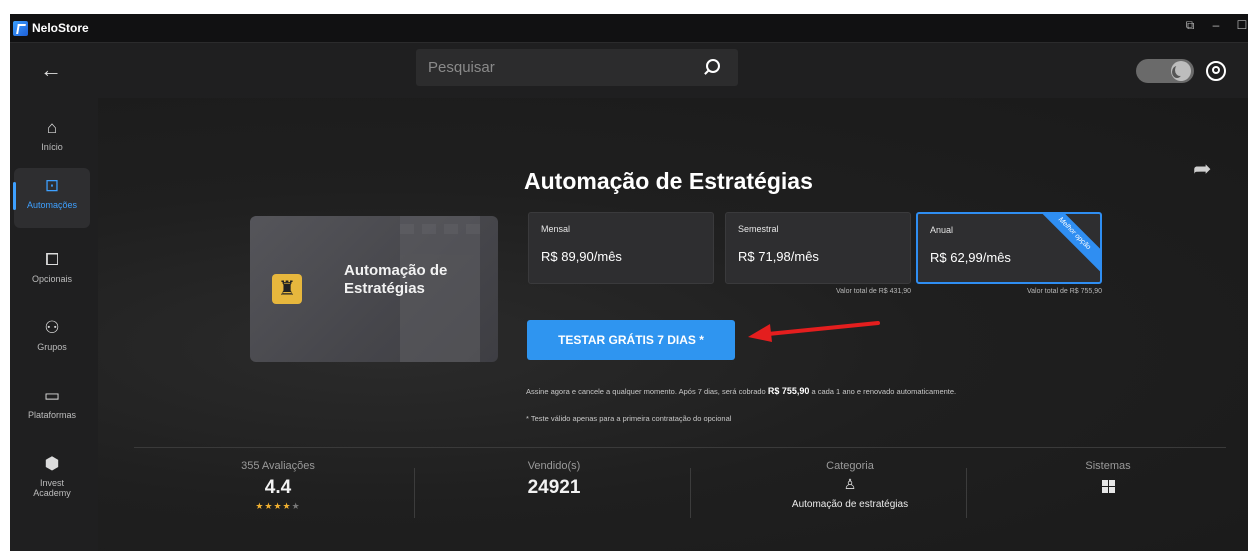  Describe the element at coordinates (1009, 248) in the screenshot. I see `plan-anual: Anual R$ 62,99/mês Melhor opção` at that location.